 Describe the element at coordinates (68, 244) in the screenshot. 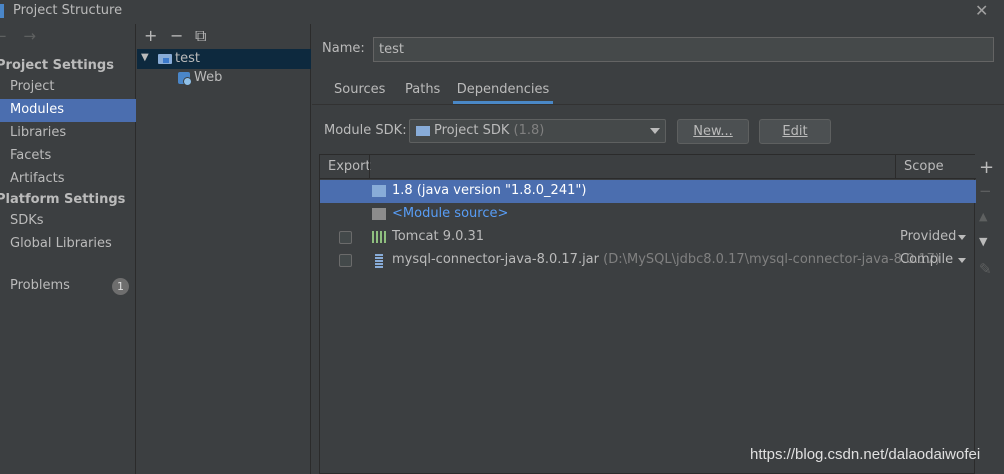

I see `sidebar-item-global-libraries: Global Libraries` at that location.